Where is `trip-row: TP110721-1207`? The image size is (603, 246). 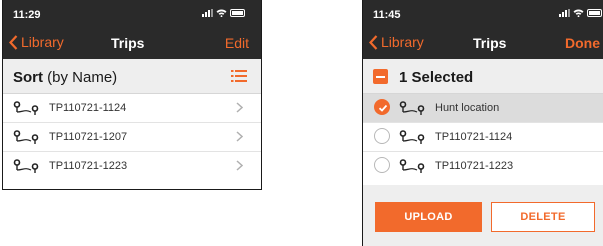 trip-row: TP110721-1207 is located at coordinates (132, 137).